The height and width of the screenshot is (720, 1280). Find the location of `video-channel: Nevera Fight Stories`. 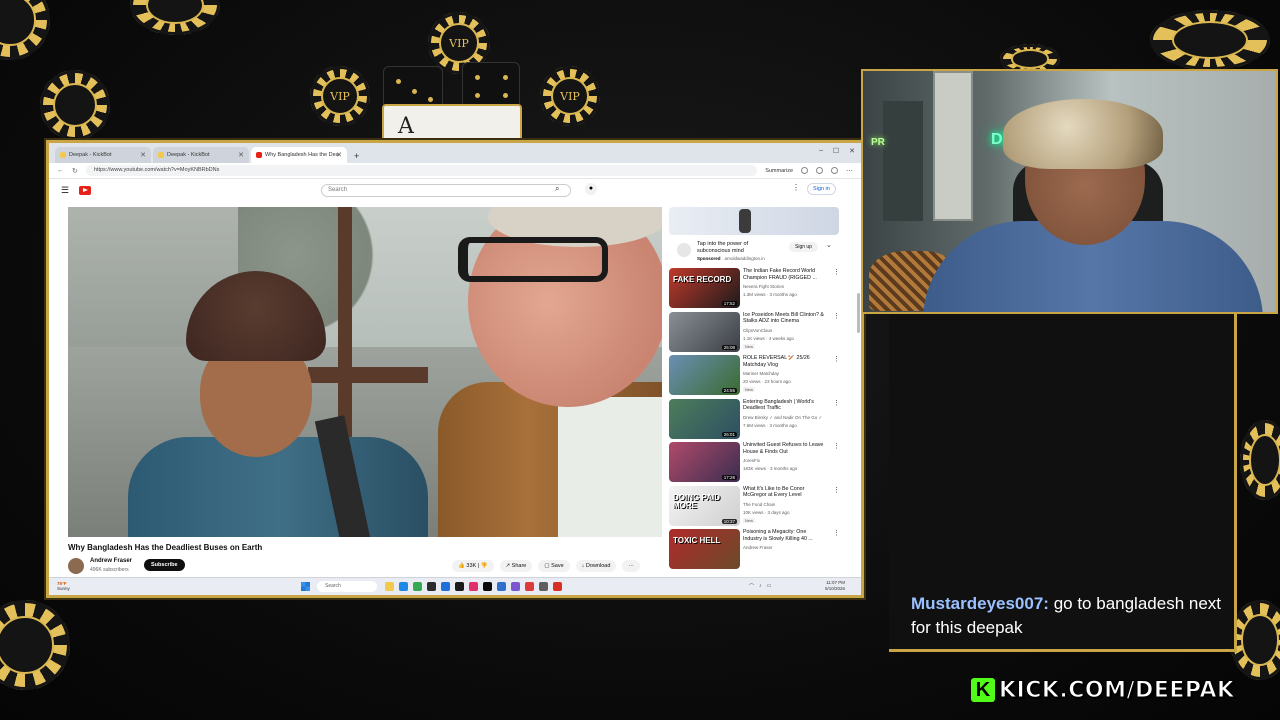

video-channel: Nevera Fight Stories is located at coordinates (787, 286).